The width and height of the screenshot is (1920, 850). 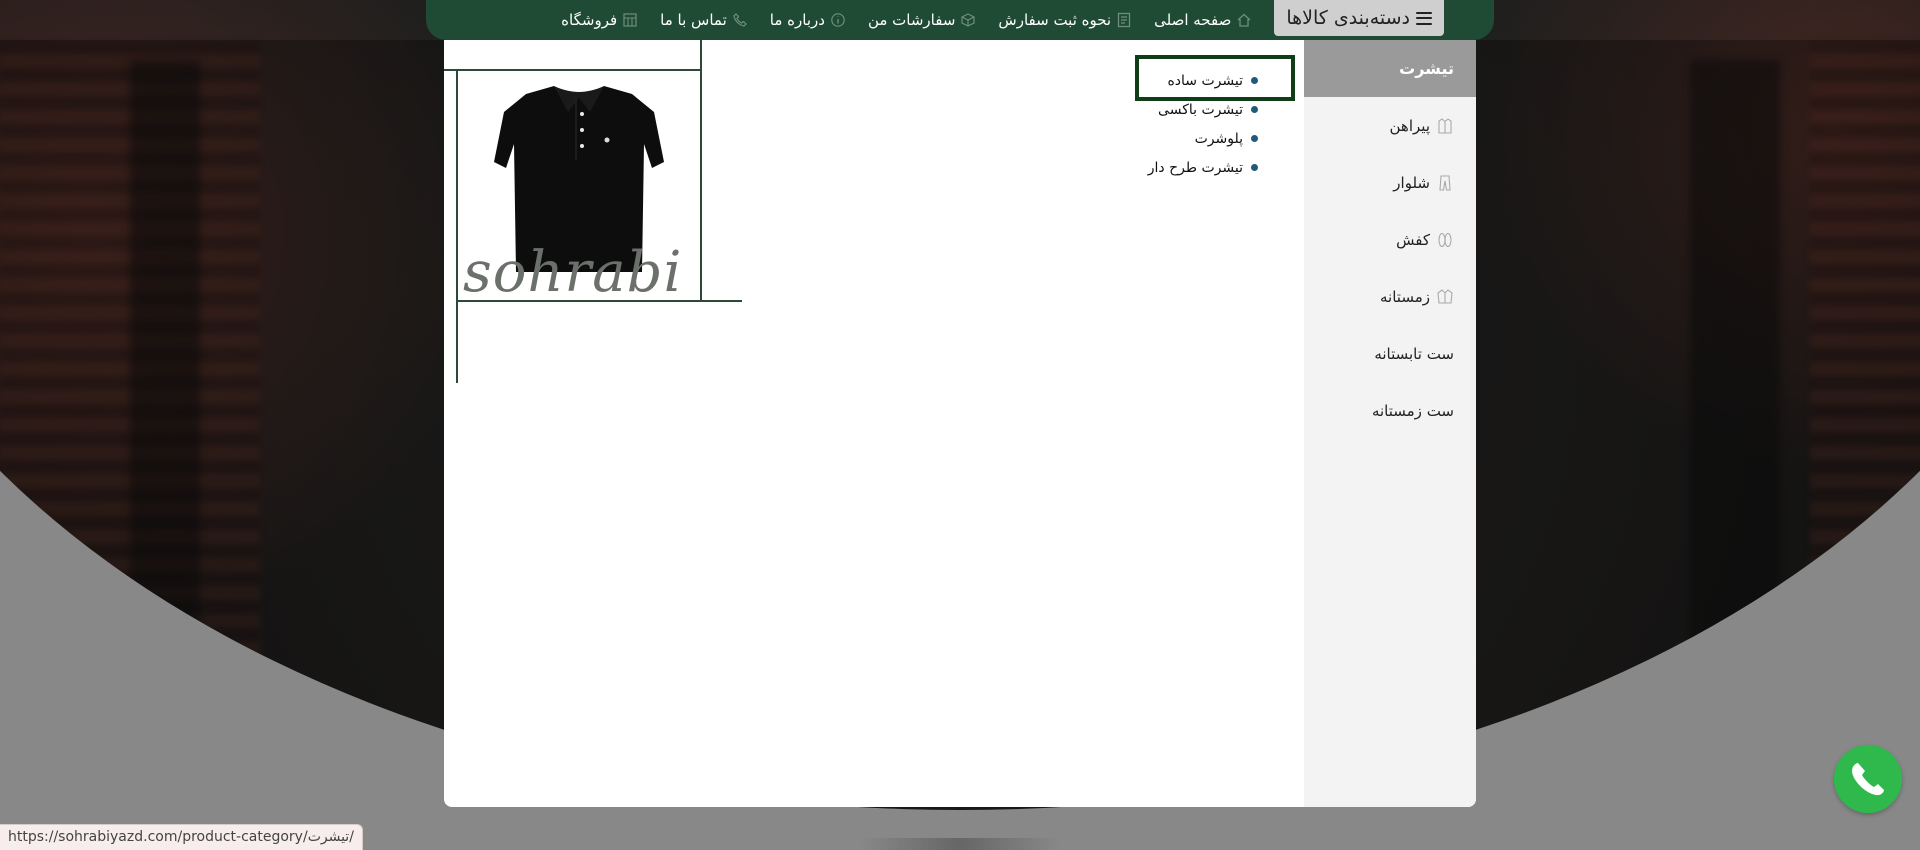 What do you see at coordinates (960, 844) in the screenshot?
I see `section-title-hint` at bounding box center [960, 844].